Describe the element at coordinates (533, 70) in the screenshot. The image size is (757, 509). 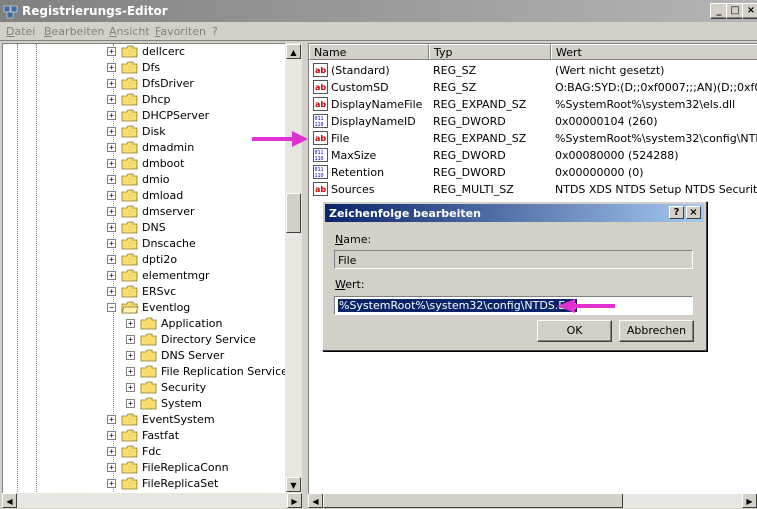
I see `list-item: ab (Standard) REG_SZ (Wert nicht gesetzt)` at that location.